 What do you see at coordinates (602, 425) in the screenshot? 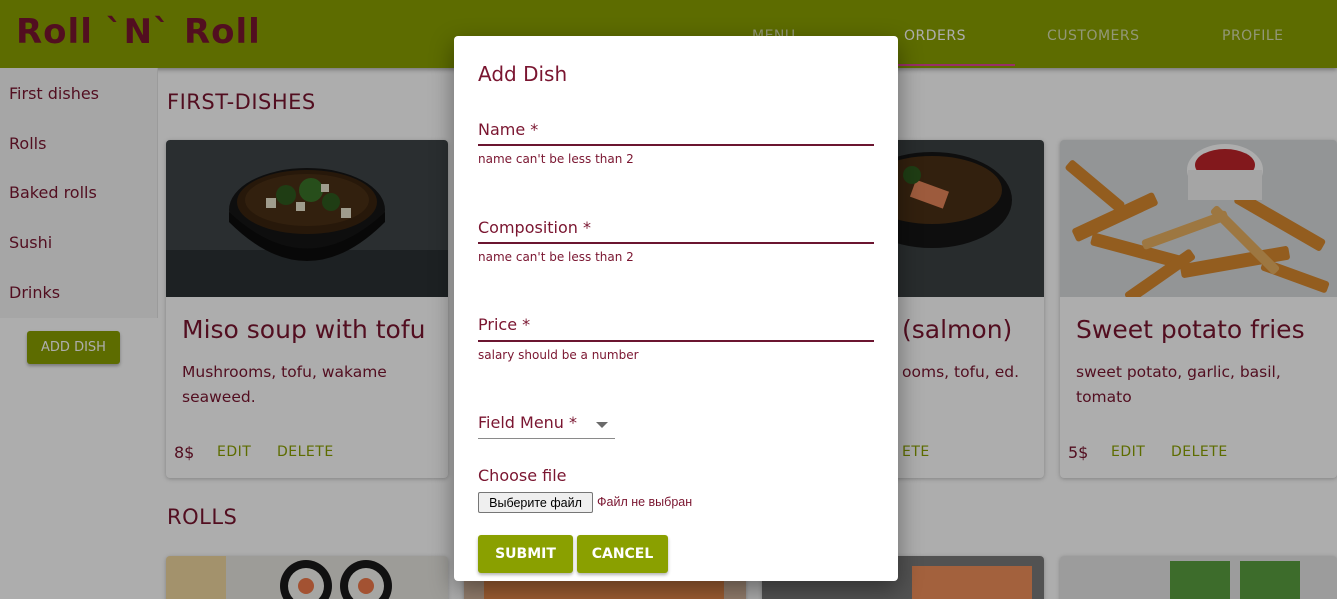
I see `chevron-down-icon` at bounding box center [602, 425].